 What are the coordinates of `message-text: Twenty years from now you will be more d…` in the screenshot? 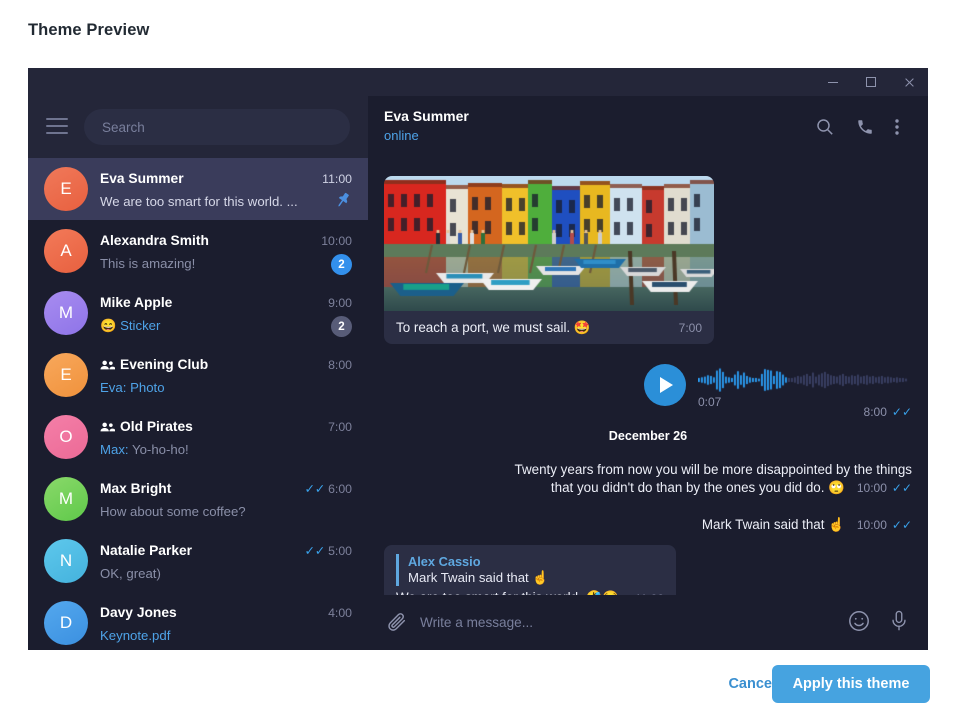 It's located at (713, 478).